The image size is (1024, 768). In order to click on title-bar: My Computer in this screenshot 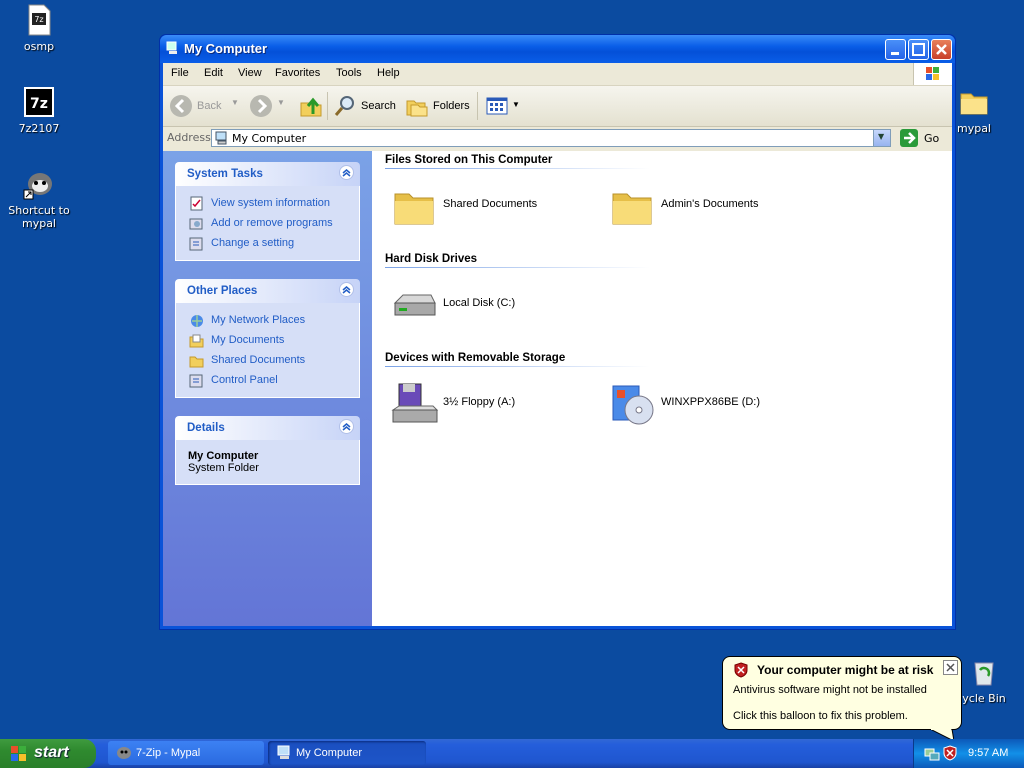, I will do `click(557, 49)`.